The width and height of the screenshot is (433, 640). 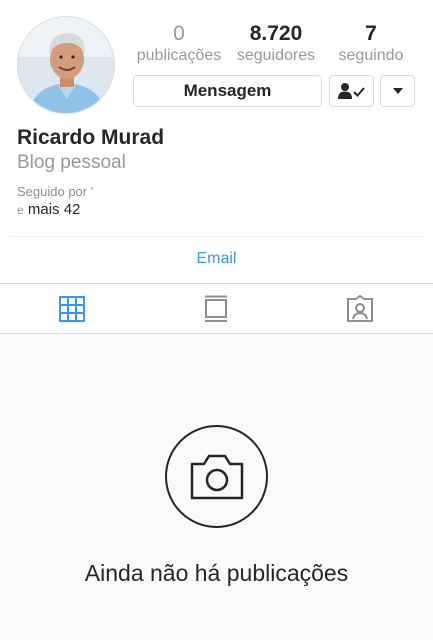 I want to click on followed-by-text: Seguido por ', so click(x=55, y=191).